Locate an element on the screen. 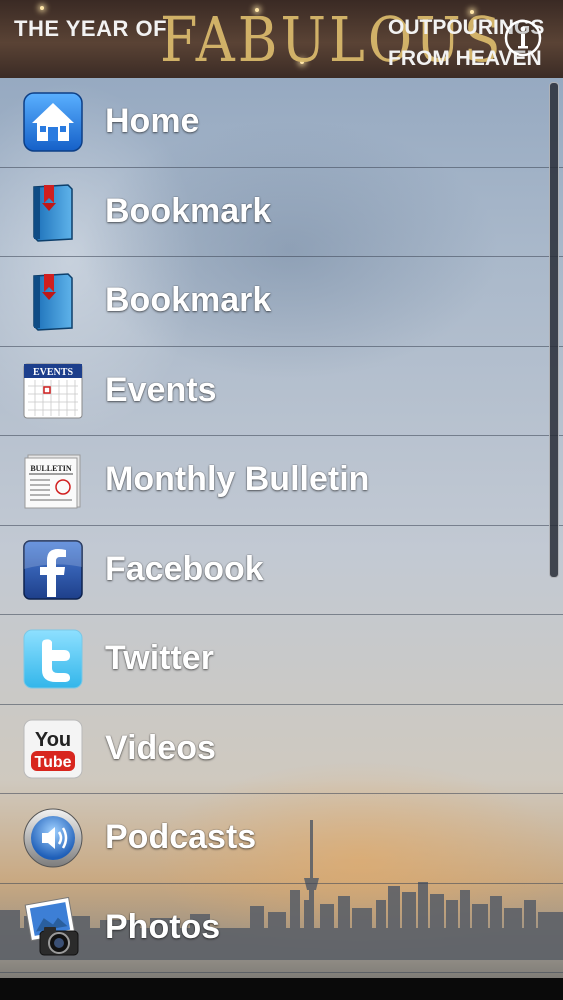  menu-item-monthly-bulletin: BULLETIN Monthly Bulletin is located at coordinates (281, 481).